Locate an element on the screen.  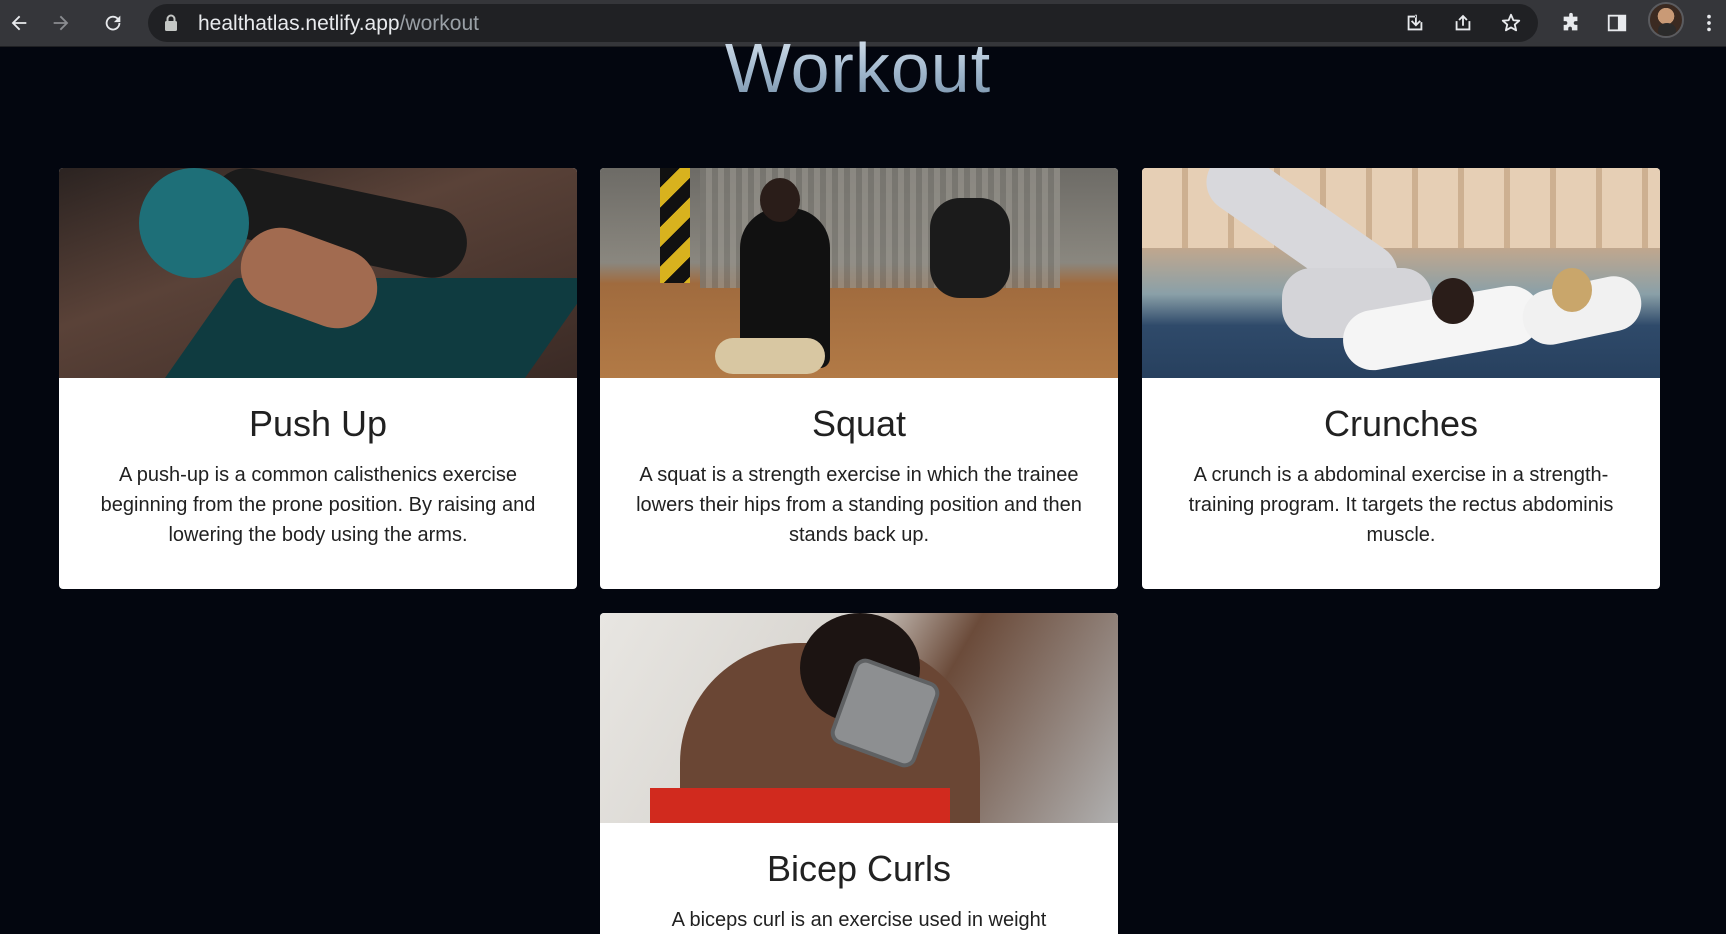
page-title: Workout is located at coordinates (858, 68).